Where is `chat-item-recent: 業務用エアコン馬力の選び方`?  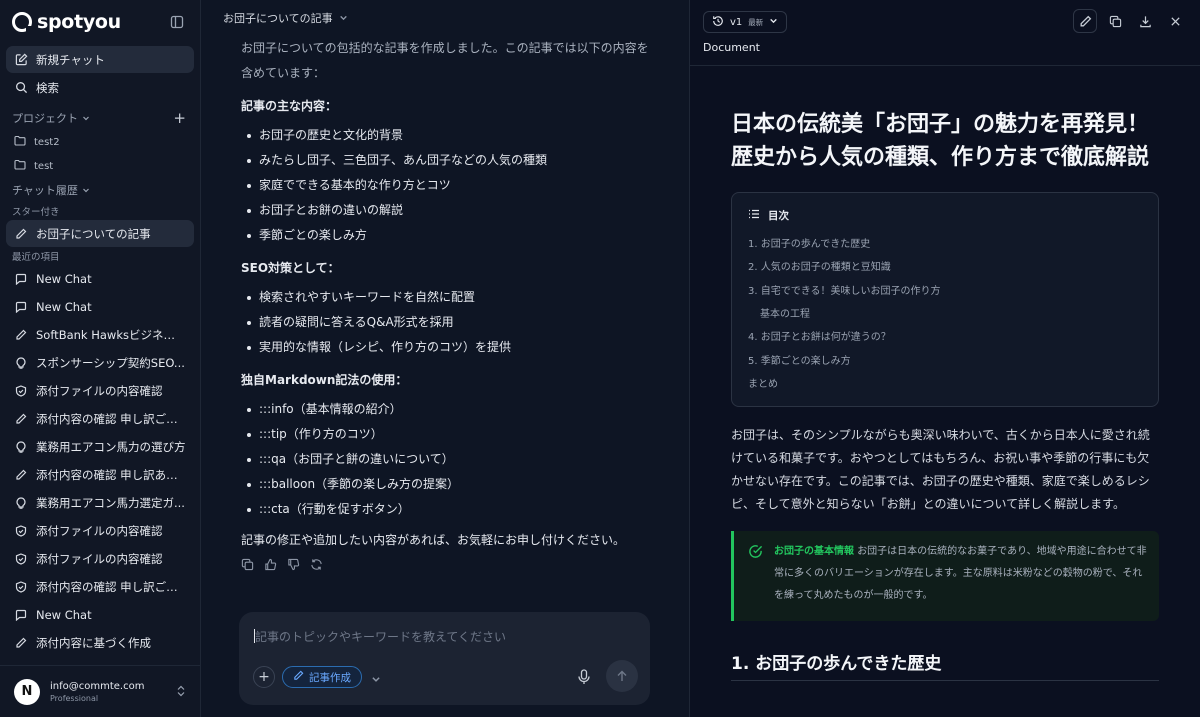
chat-item-recent: 業務用エアコン馬力の選び方 is located at coordinates (100, 447).